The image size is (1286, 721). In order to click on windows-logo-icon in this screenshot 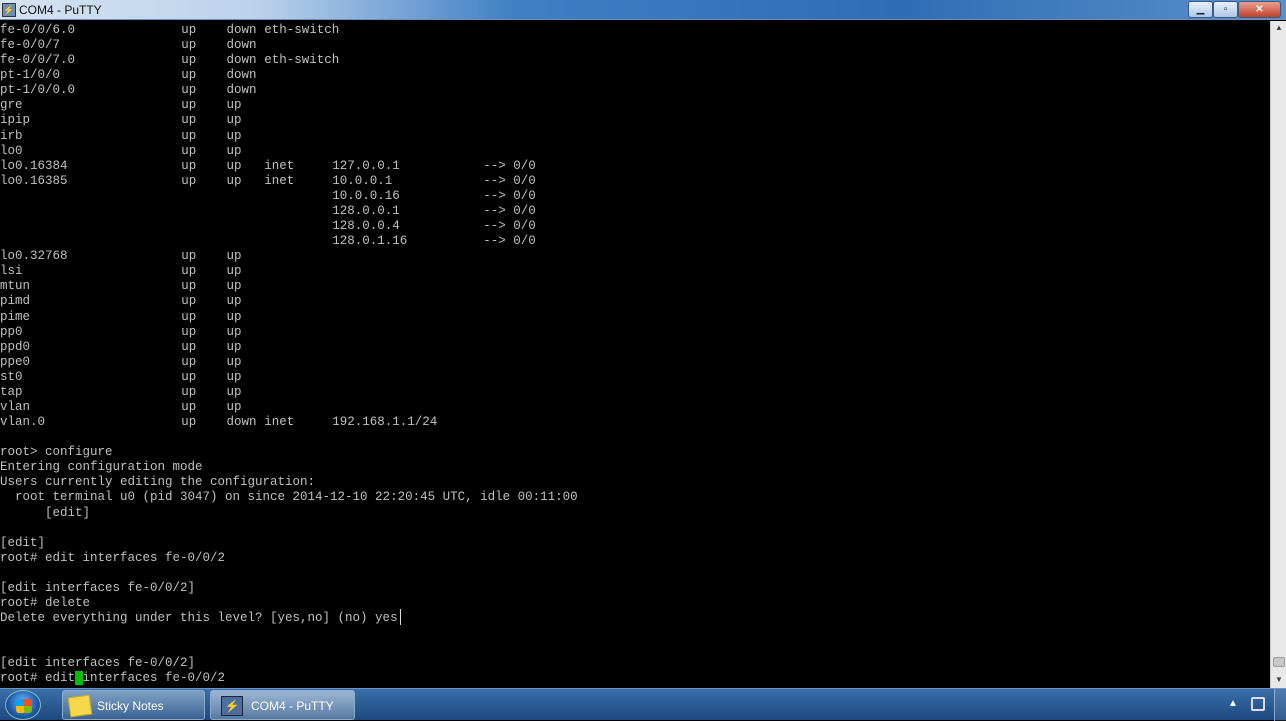, I will do `click(24, 706)`.